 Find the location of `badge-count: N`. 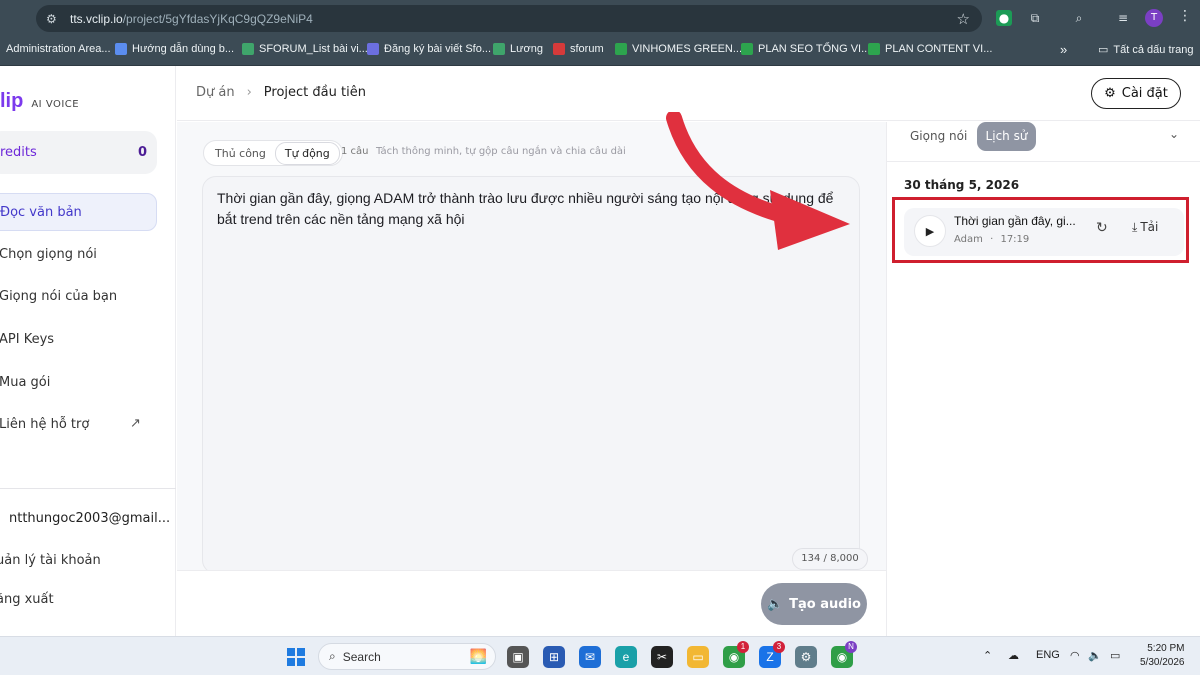

badge-count: N is located at coordinates (851, 647).